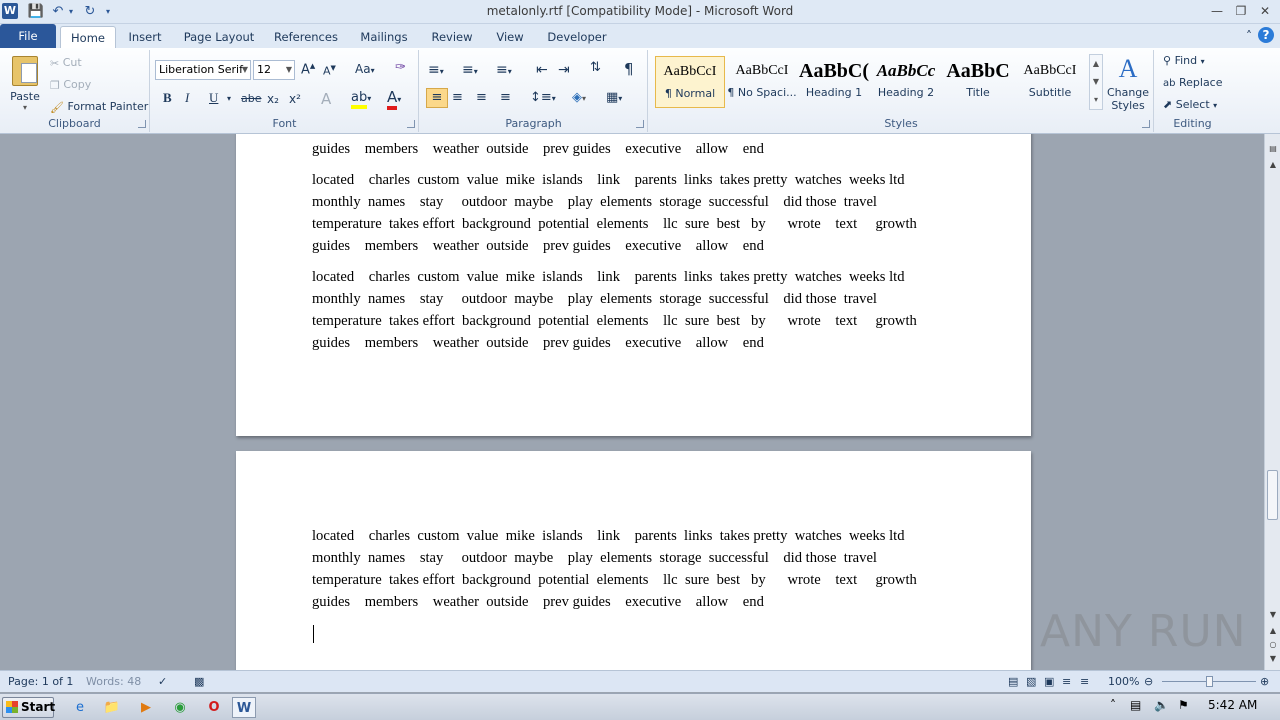  Describe the element at coordinates (906, 82) in the screenshot. I see `style-heading-2: AaBbCc Heading 2` at that location.